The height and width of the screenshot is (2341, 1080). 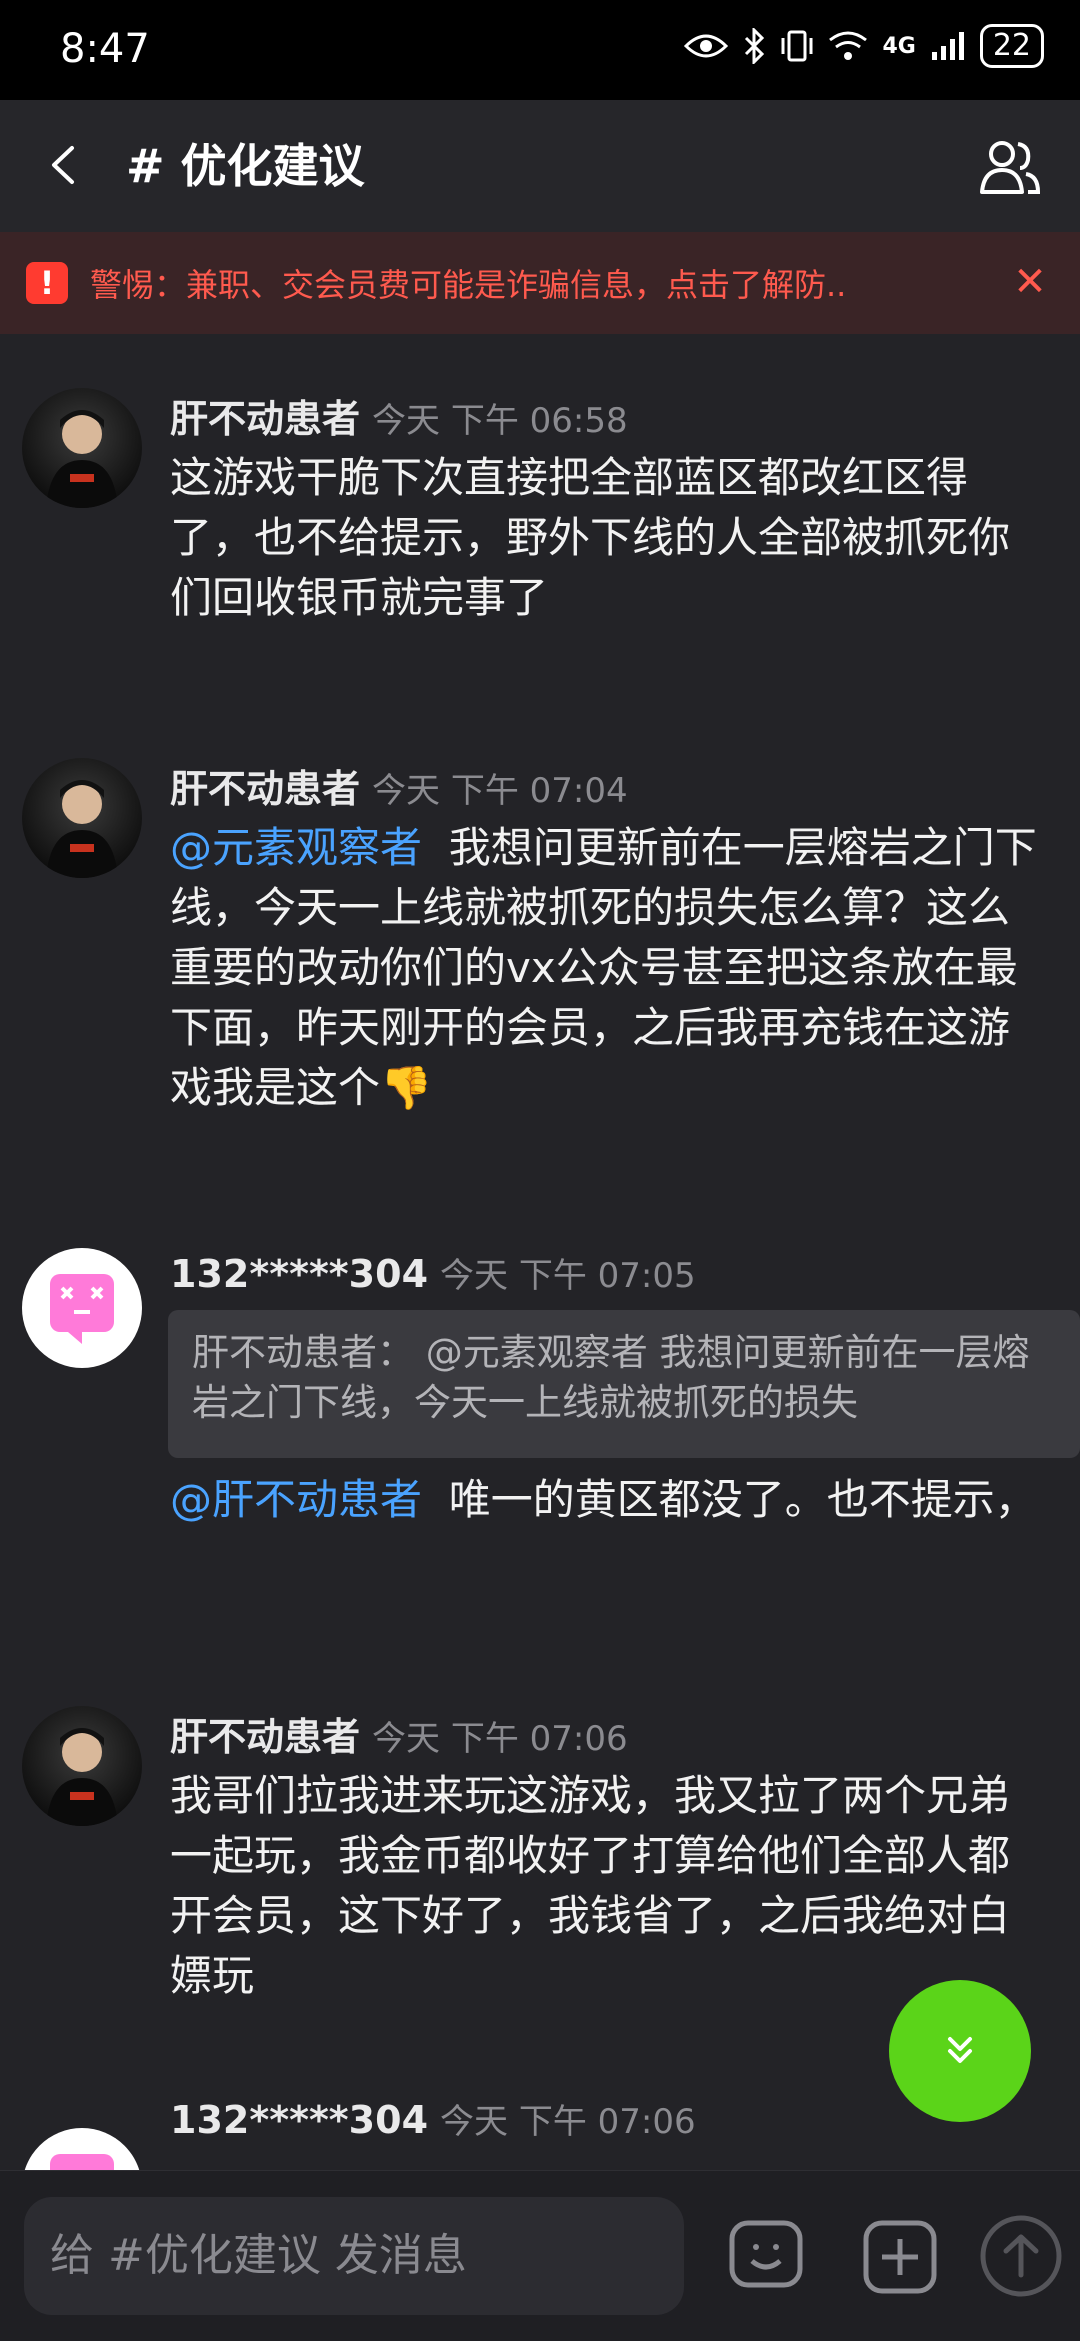 I want to click on mention-link: @肝不动患者, so click(x=296, y=1499).